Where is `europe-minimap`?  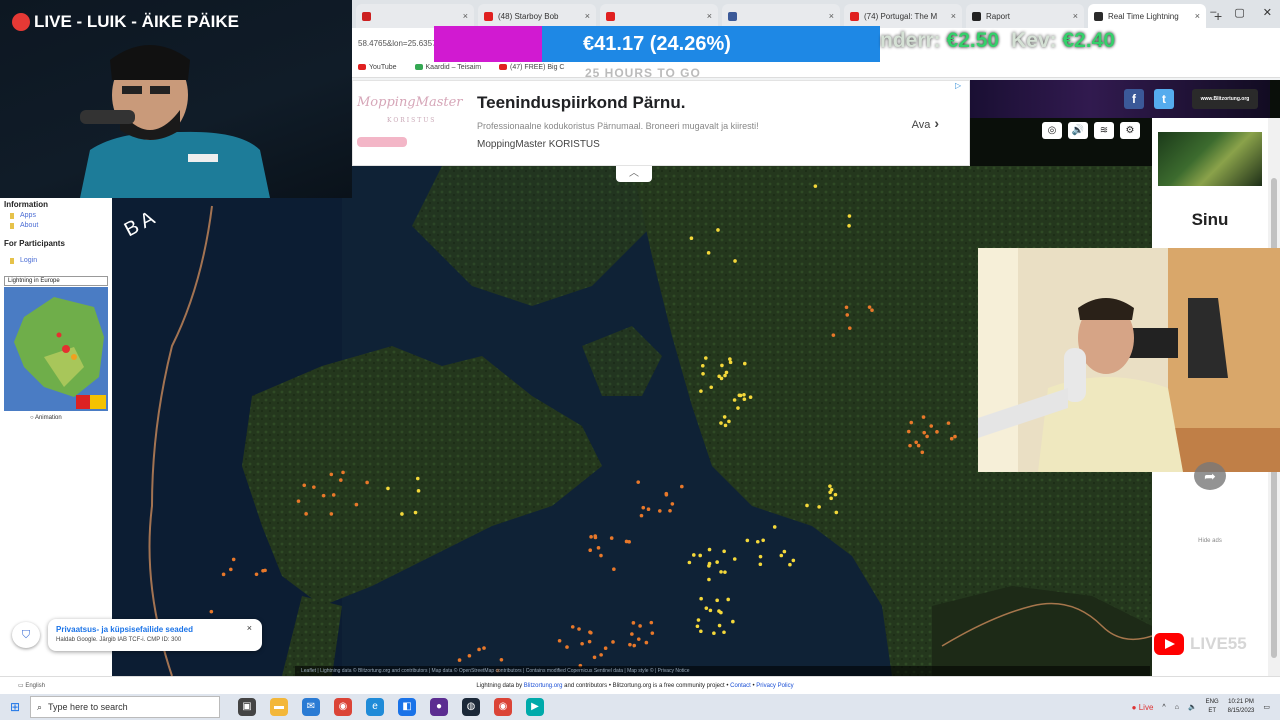 europe-minimap is located at coordinates (56, 349).